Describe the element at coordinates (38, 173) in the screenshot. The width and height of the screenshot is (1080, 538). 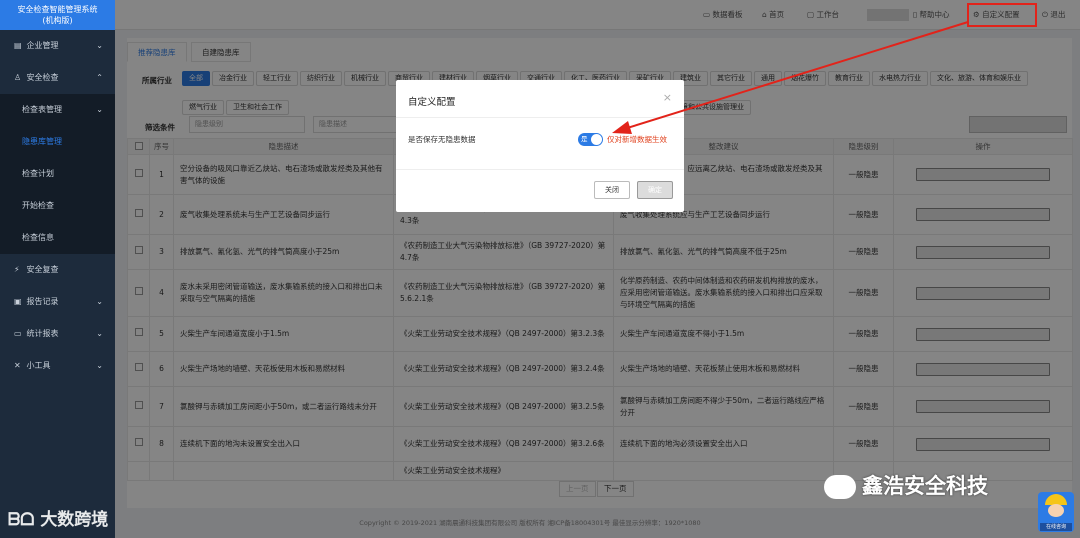
I see `sidebar-item-label: 检查计划` at that location.